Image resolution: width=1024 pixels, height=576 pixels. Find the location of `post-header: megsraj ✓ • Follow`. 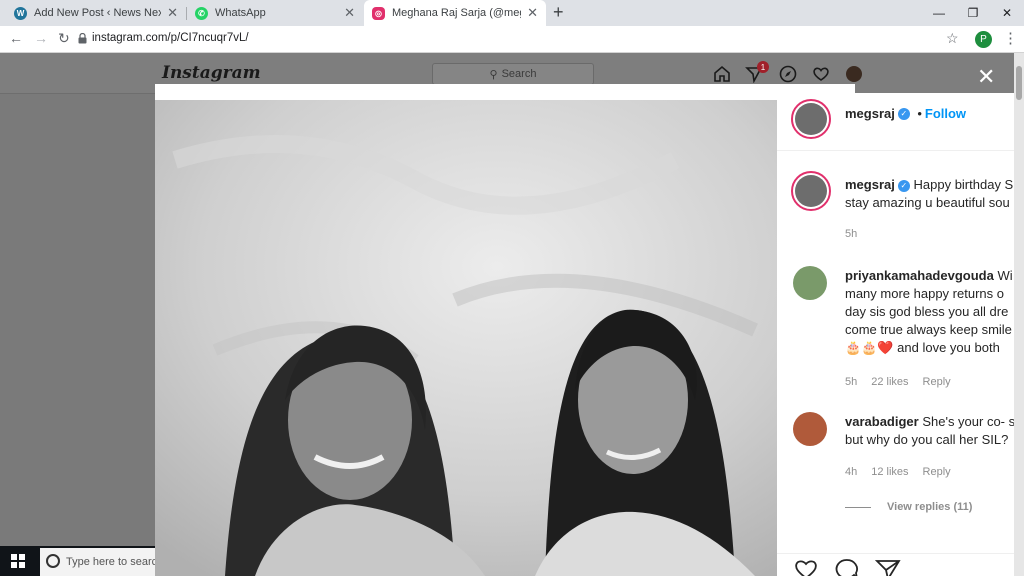

post-header: megsraj ✓ • Follow is located at coordinates (895, 122).